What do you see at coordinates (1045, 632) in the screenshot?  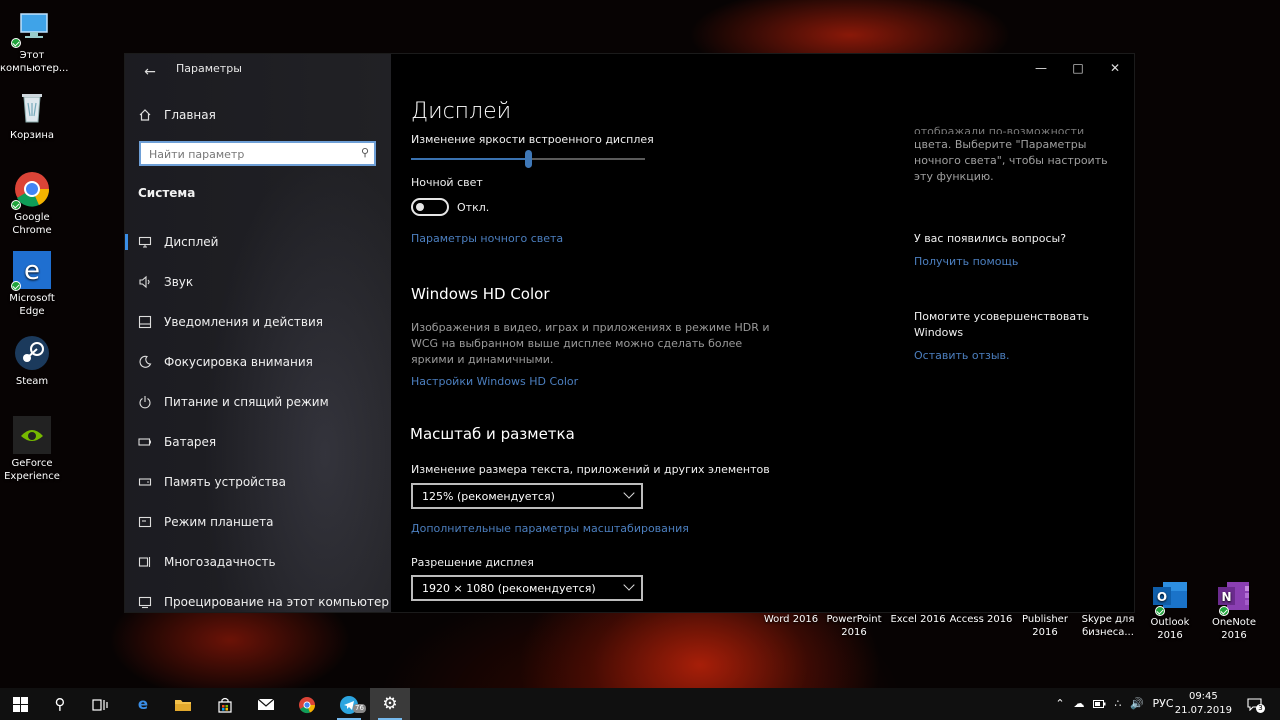 I see `icon-label: 2016` at bounding box center [1045, 632].